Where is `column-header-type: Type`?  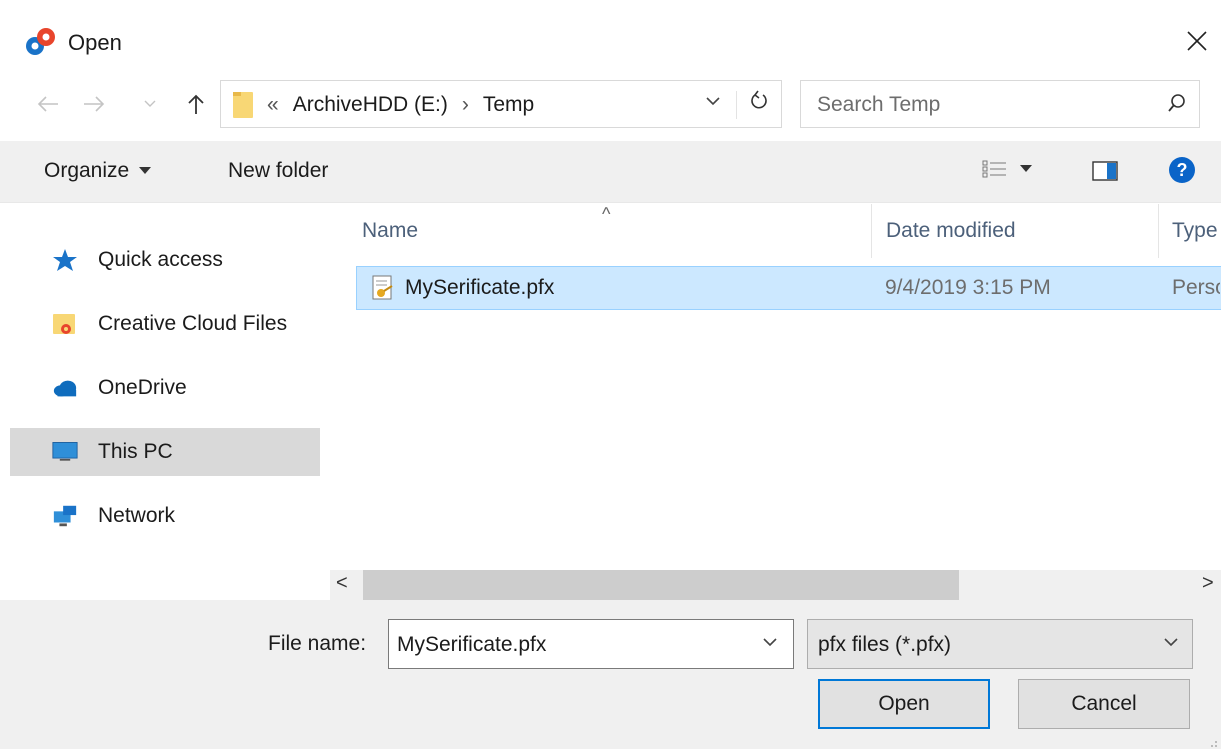 column-header-type: Type is located at coordinates (1195, 231).